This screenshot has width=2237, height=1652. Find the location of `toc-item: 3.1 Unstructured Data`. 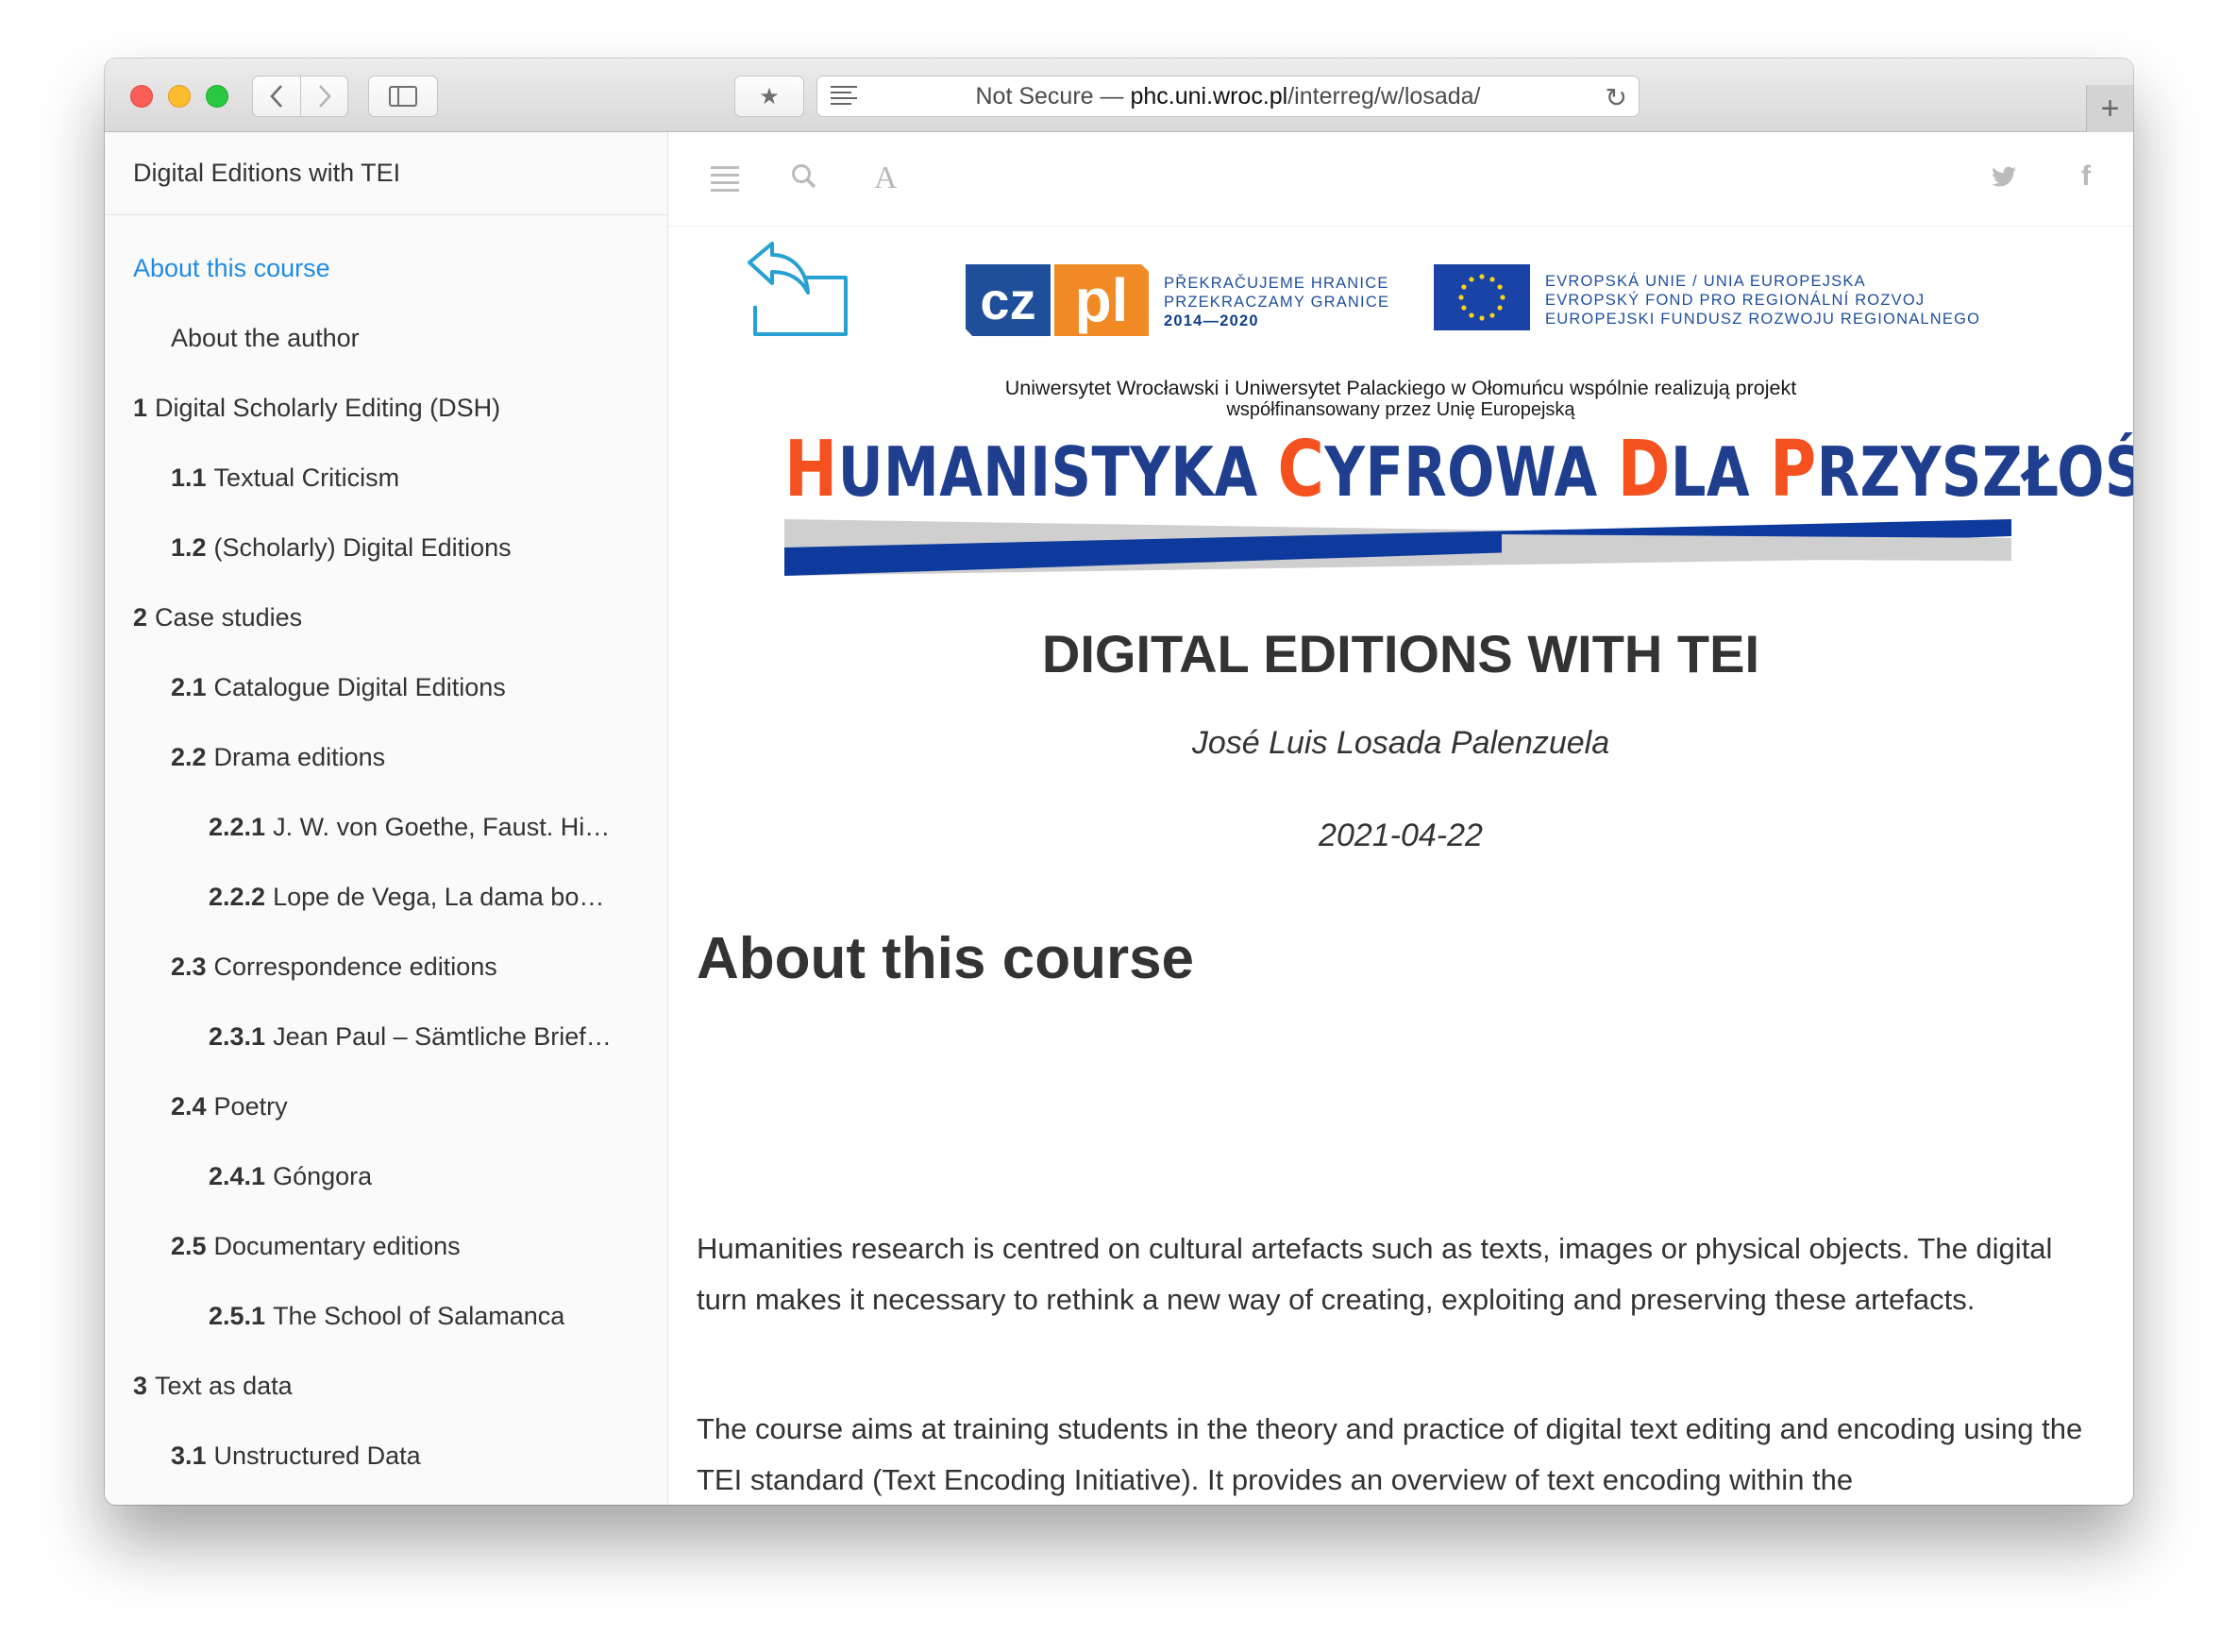

toc-item: 3.1 Unstructured Data is located at coordinates (386, 1456).